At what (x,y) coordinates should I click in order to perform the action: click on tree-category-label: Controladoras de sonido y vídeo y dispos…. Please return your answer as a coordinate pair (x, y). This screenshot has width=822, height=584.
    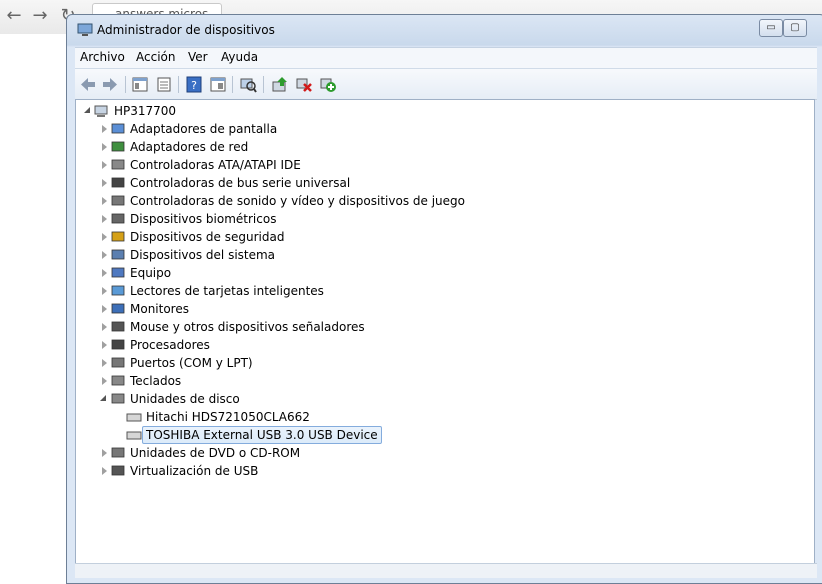
    Looking at the image, I should click on (297, 201).